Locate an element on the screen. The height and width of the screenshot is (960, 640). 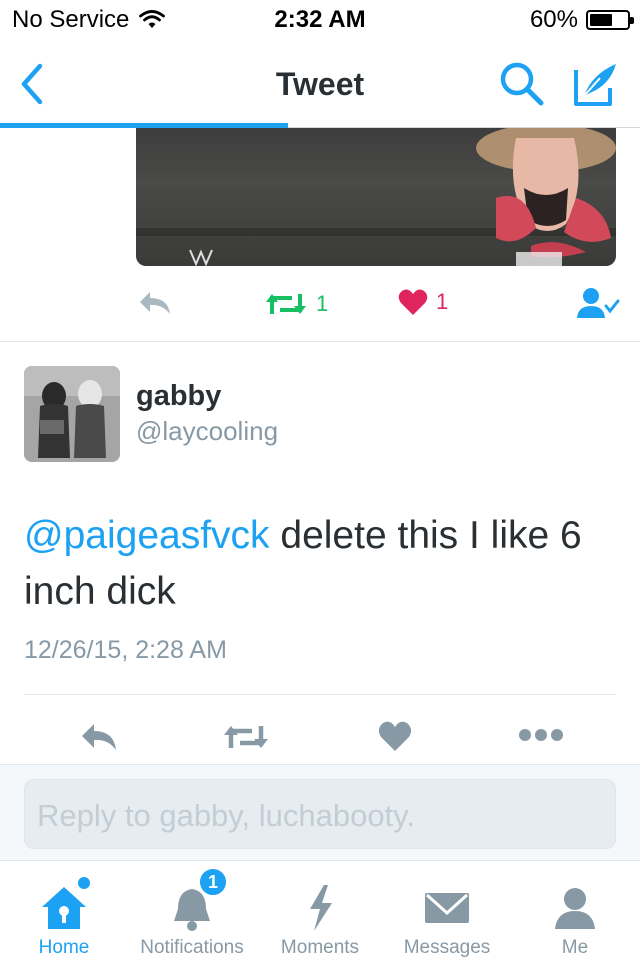
battery: 60% is located at coordinates (581, 20).